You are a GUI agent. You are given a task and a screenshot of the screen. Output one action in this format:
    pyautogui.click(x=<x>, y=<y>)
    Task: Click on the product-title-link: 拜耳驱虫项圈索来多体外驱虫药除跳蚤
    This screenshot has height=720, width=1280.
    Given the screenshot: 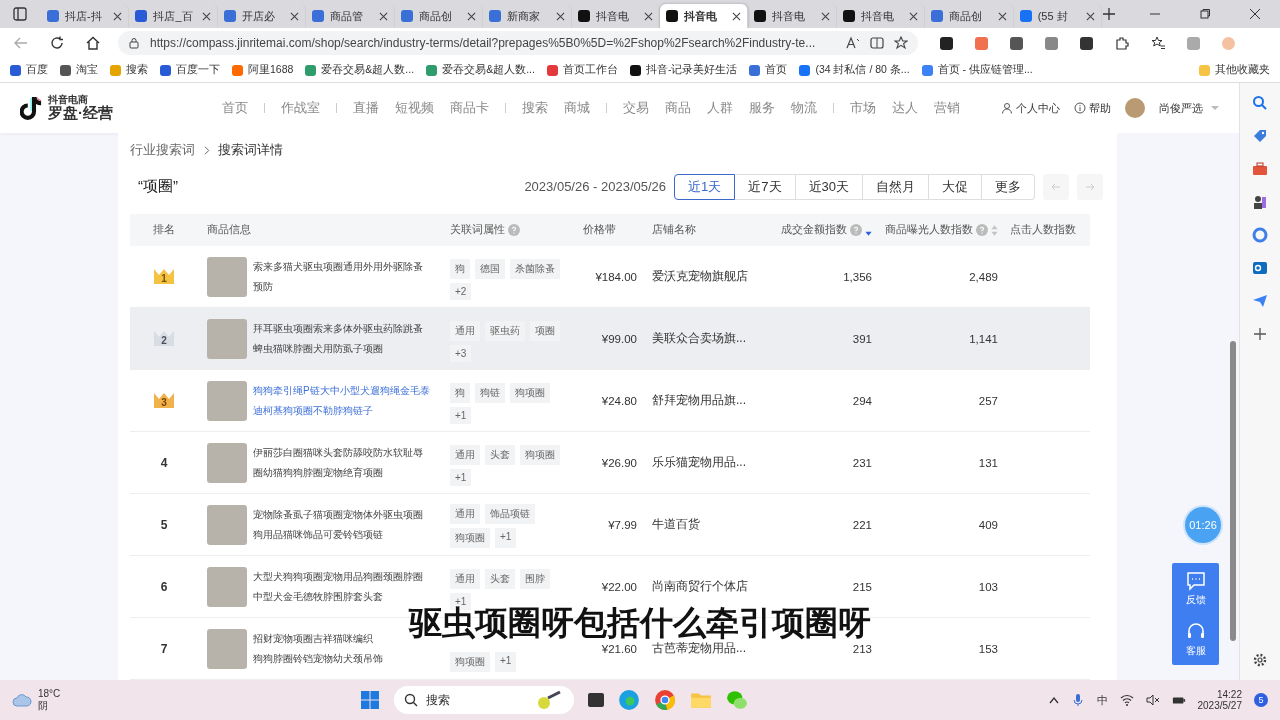 What is the action you would take?
    pyautogui.click(x=338, y=328)
    